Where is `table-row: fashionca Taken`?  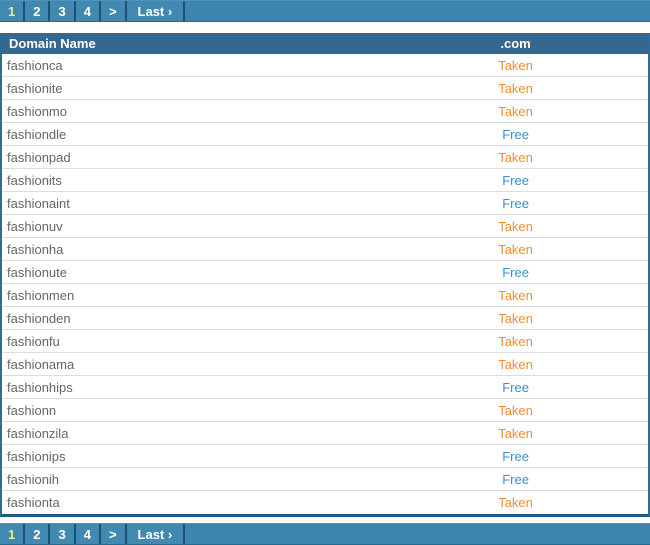
table-row: fashionca Taken is located at coordinates (325, 65).